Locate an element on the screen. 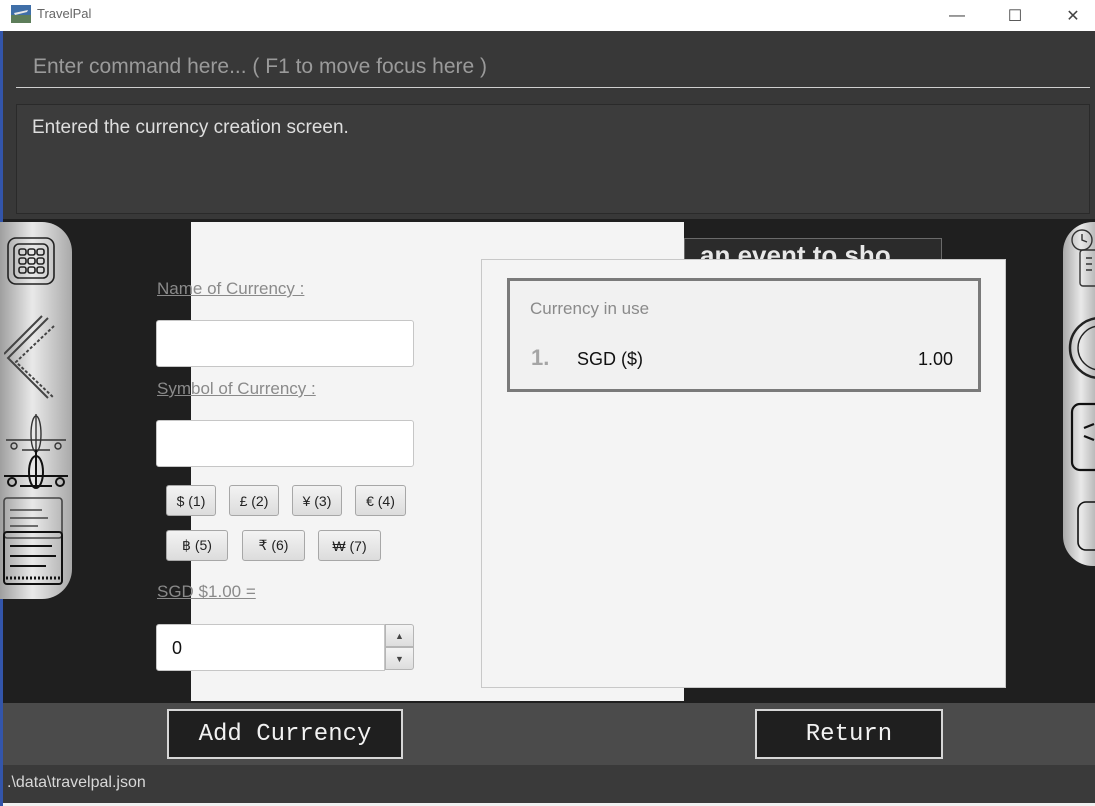  calendar-grid-icon is located at coordinates (31, 261).